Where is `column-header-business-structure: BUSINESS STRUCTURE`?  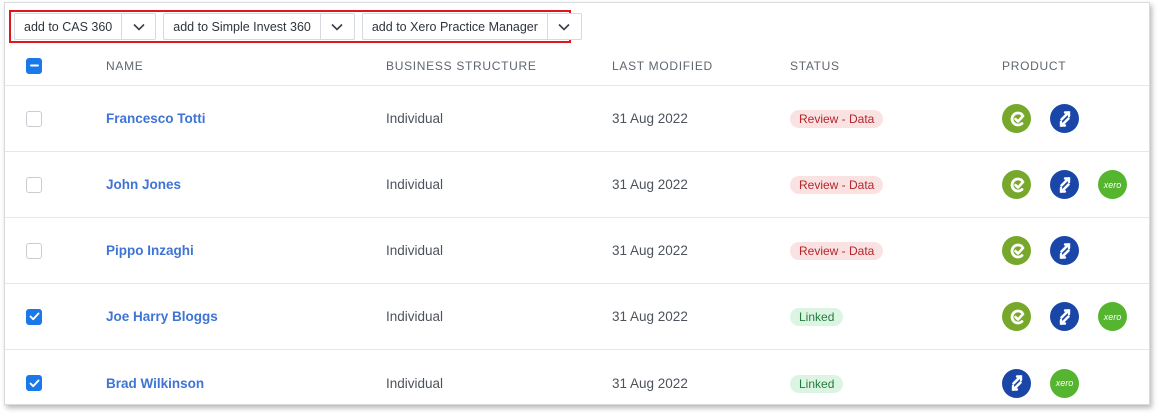
column-header-business-structure: BUSINESS STRUCTURE is located at coordinates (461, 66).